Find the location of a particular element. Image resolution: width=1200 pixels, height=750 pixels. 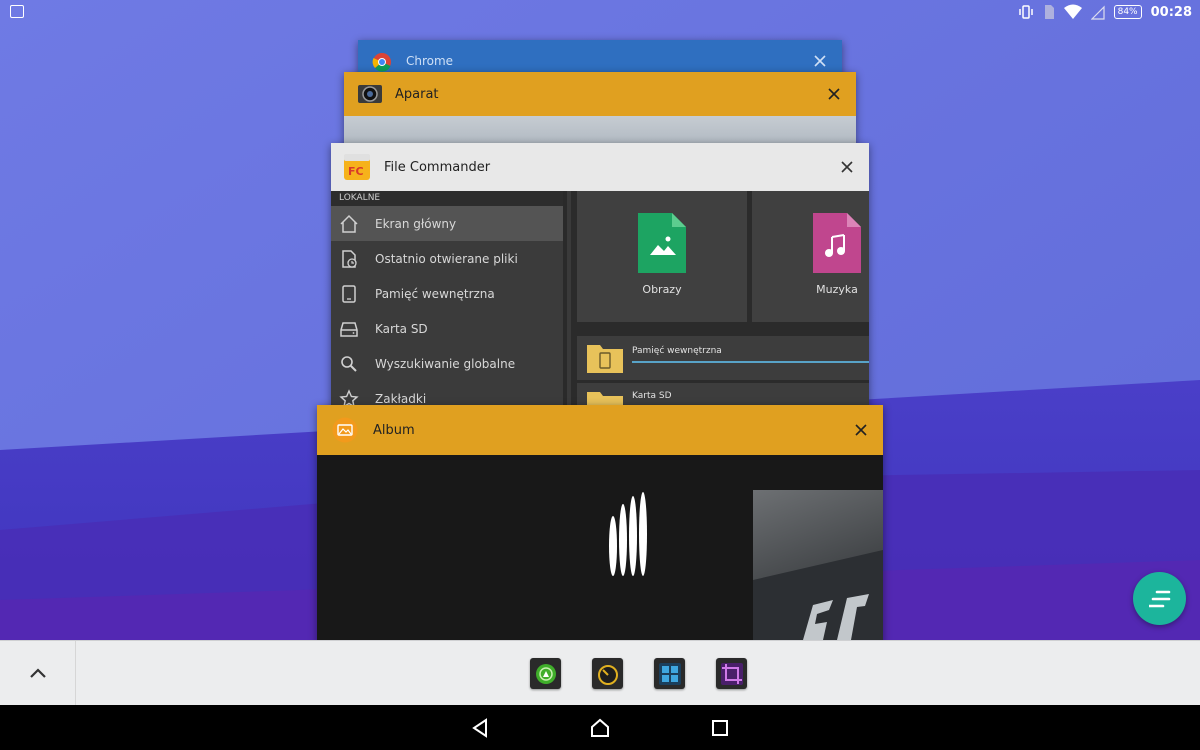

small-apps-fab is located at coordinates (1159, 598).